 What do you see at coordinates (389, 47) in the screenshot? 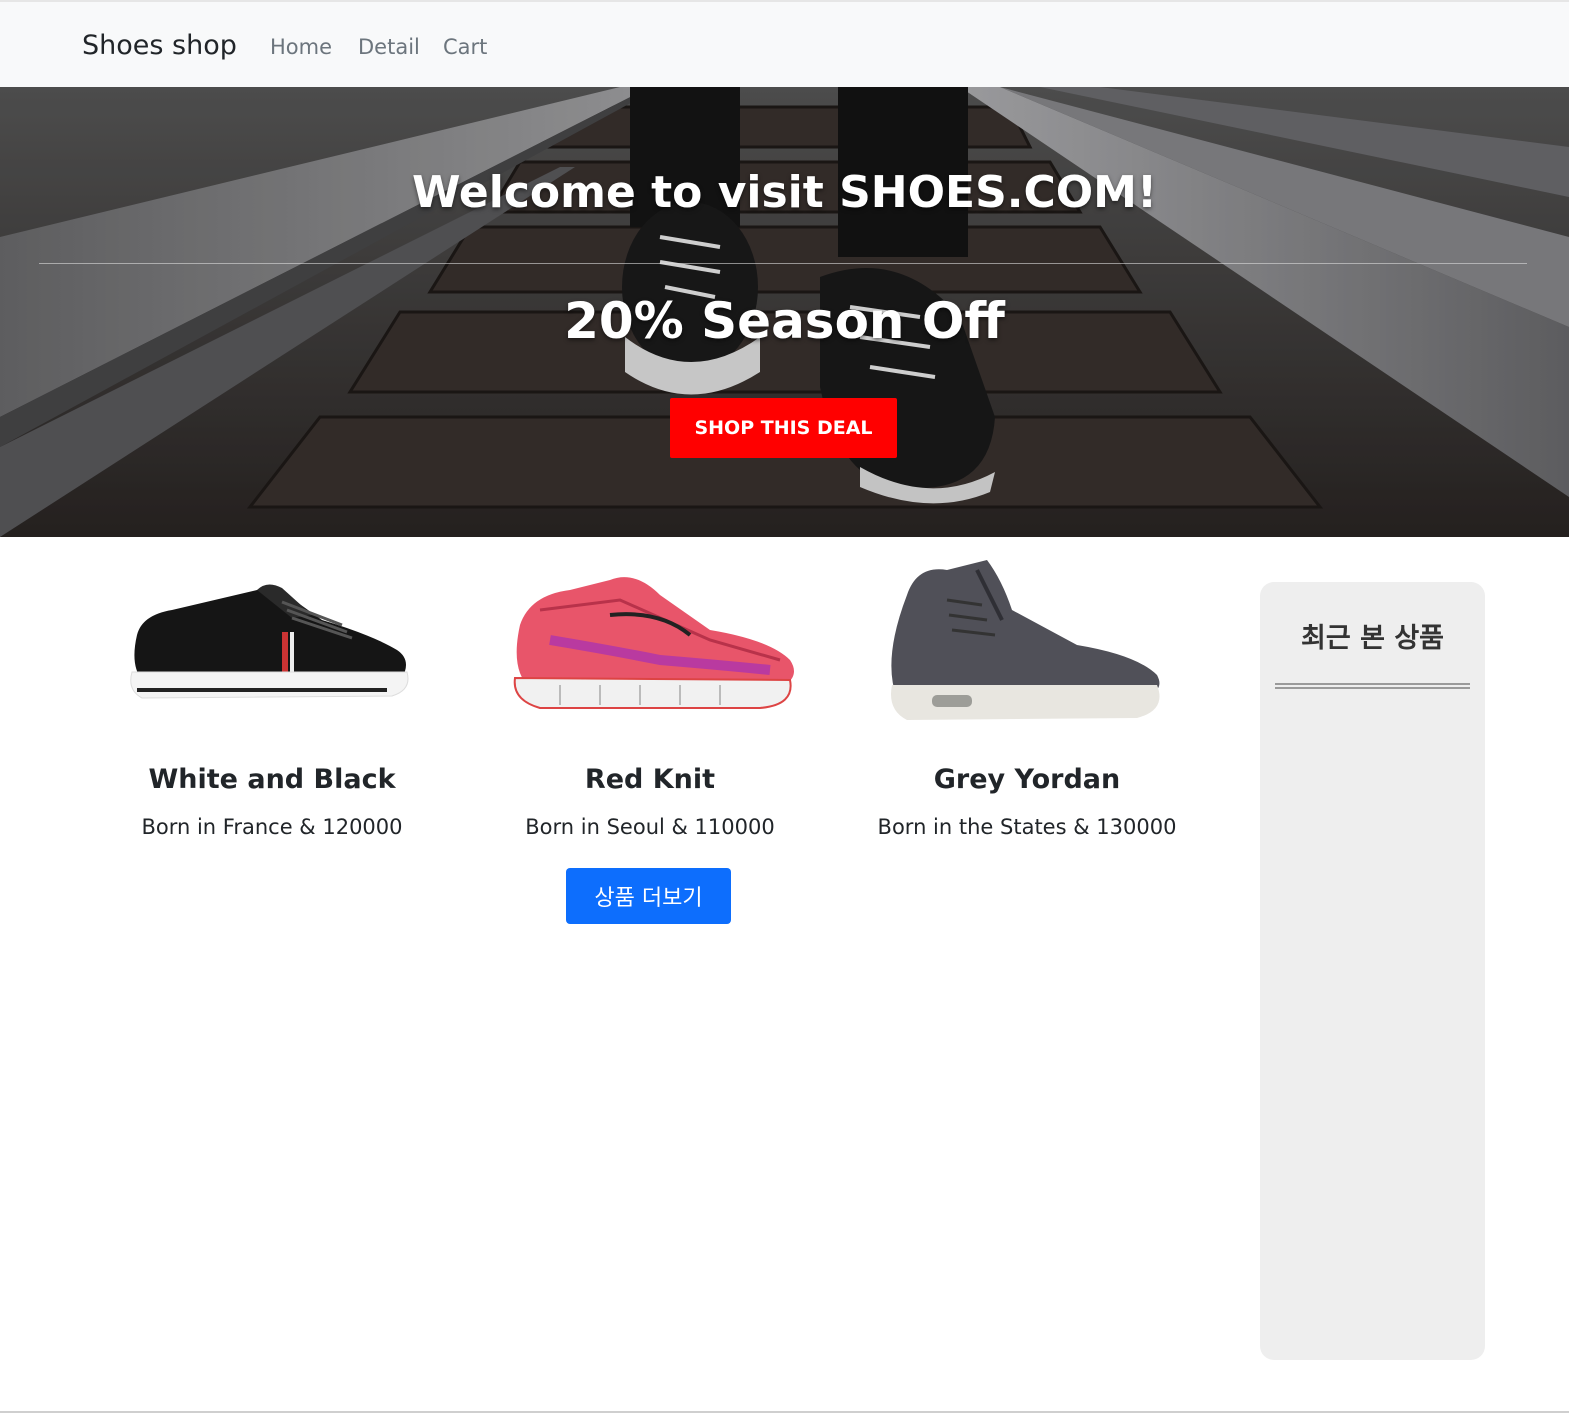
I see `nav-link-detail: Detail` at bounding box center [389, 47].